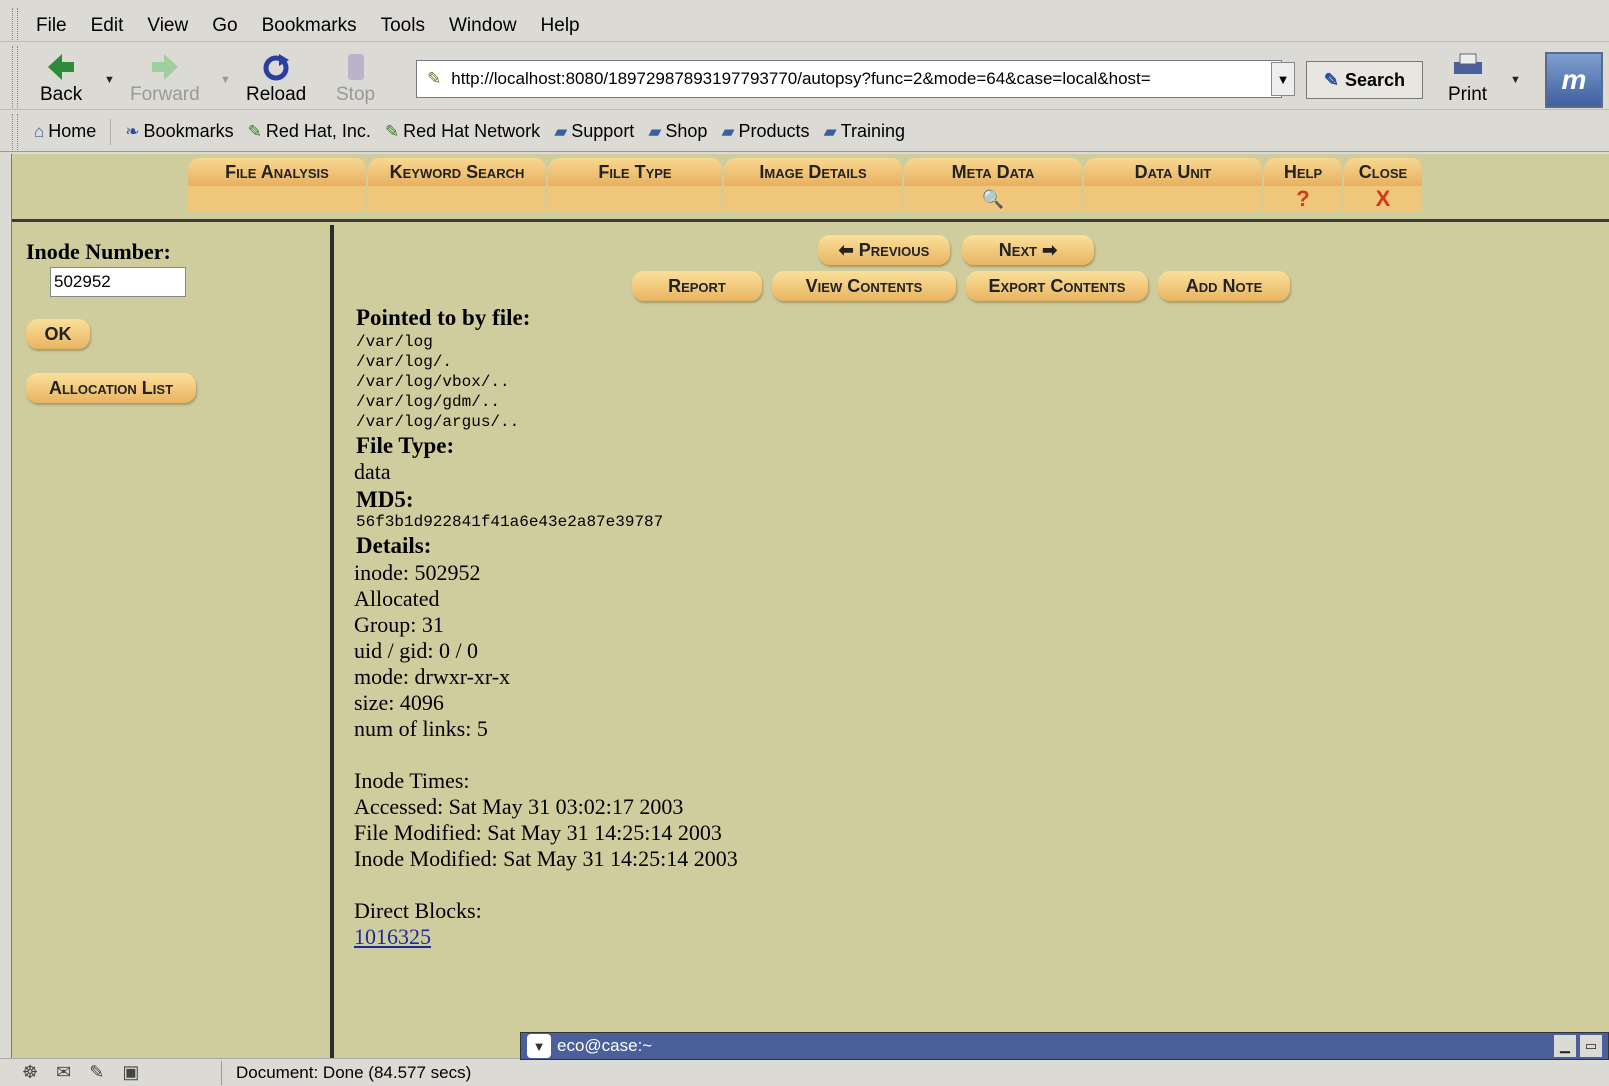 This screenshot has width=1609, height=1086. Describe the element at coordinates (697, 286) in the screenshot. I see `report-button: Report` at that location.